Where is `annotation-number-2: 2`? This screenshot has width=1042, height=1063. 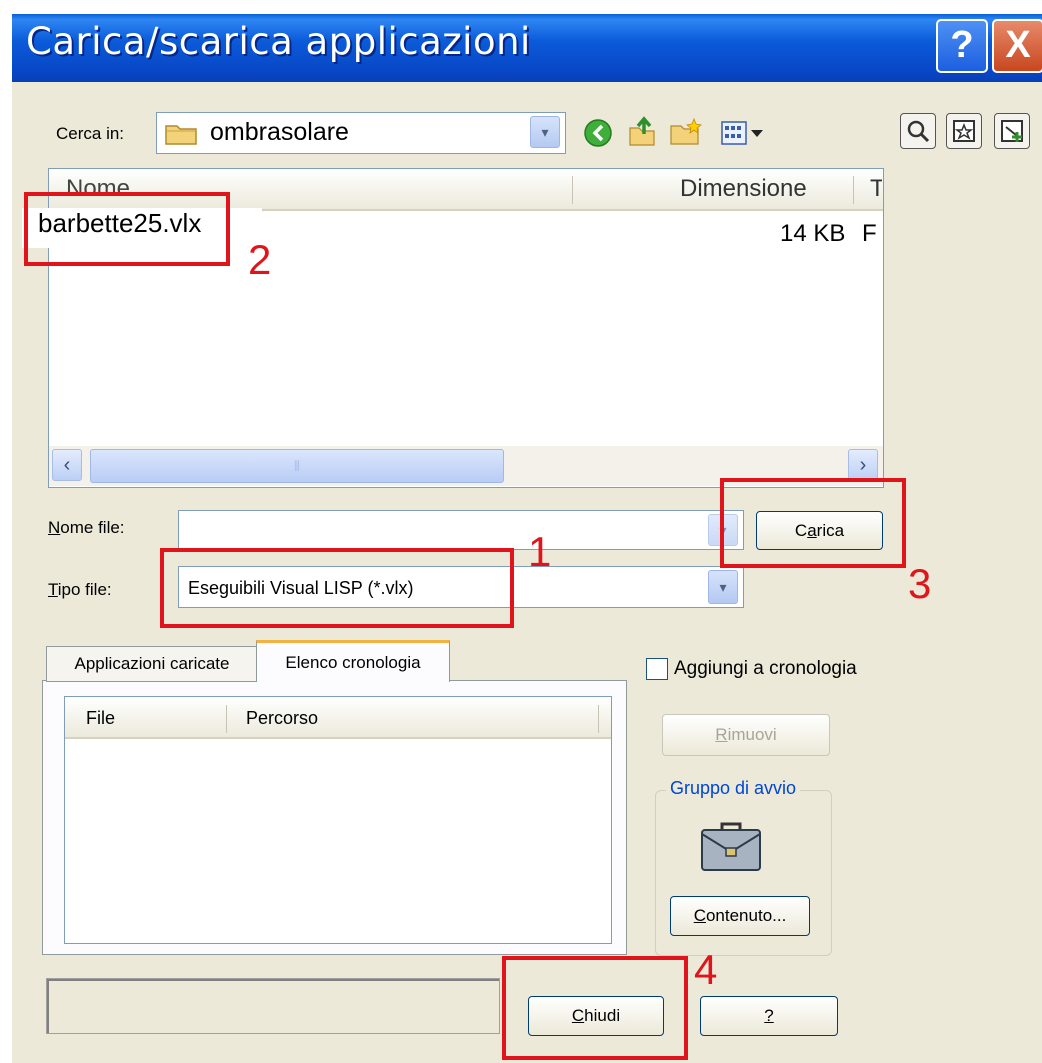
annotation-number-2: 2 is located at coordinates (260, 259).